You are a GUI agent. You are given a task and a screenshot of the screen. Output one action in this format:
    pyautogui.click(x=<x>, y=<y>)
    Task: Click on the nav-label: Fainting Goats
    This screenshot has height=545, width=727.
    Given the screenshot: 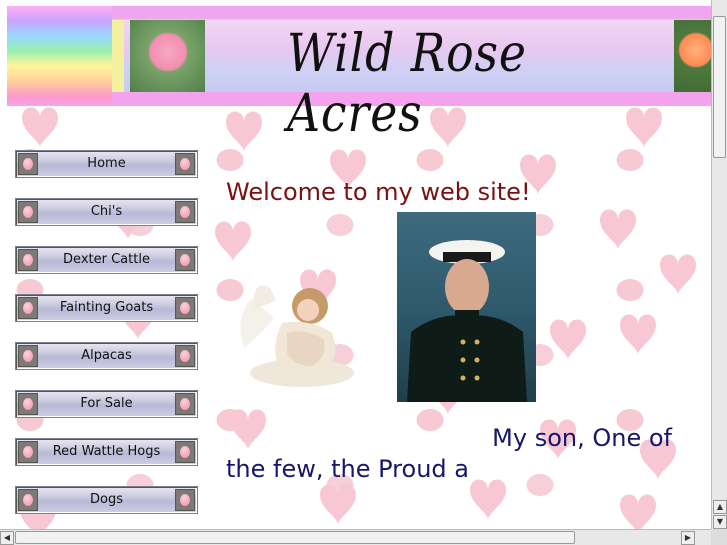 What is the action you would take?
    pyautogui.click(x=106, y=307)
    